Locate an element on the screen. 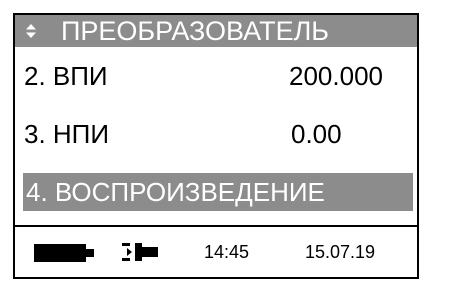 The width and height of the screenshot is (451, 286). menu-item-label: 3. НПИ is located at coordinates (67, 134).